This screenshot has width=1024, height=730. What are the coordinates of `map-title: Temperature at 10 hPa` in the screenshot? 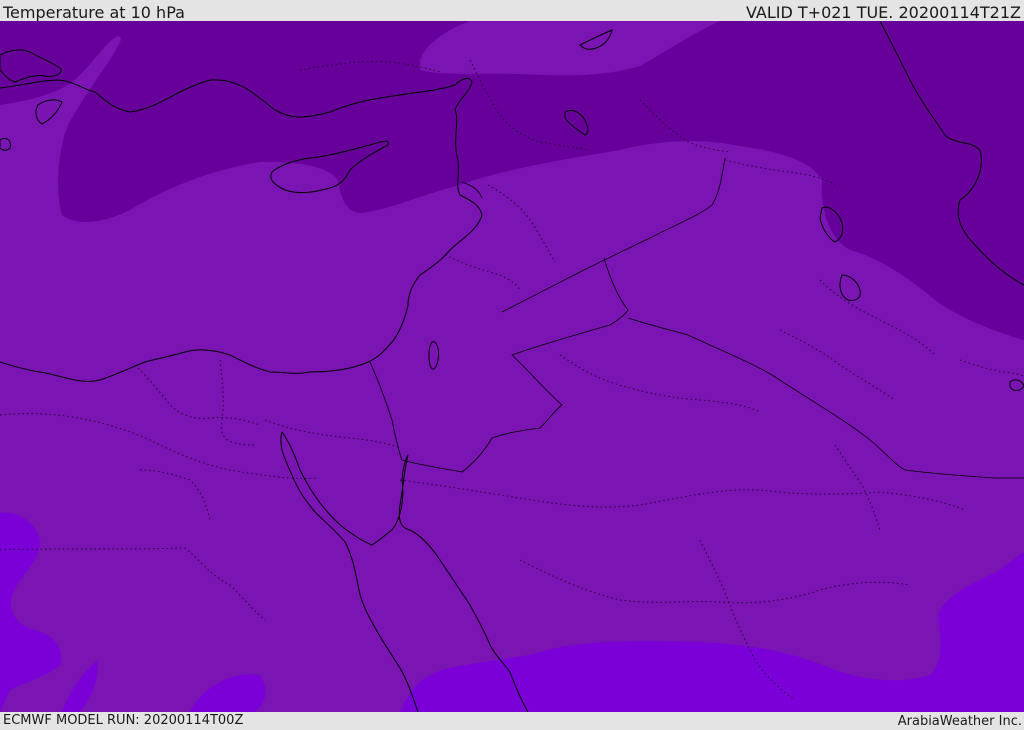 It's located at (94, 12).